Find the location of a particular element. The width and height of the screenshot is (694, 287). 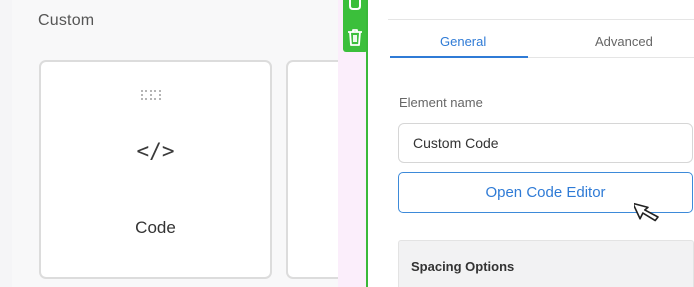

next-widget-card is located at coordinates (316, 169).